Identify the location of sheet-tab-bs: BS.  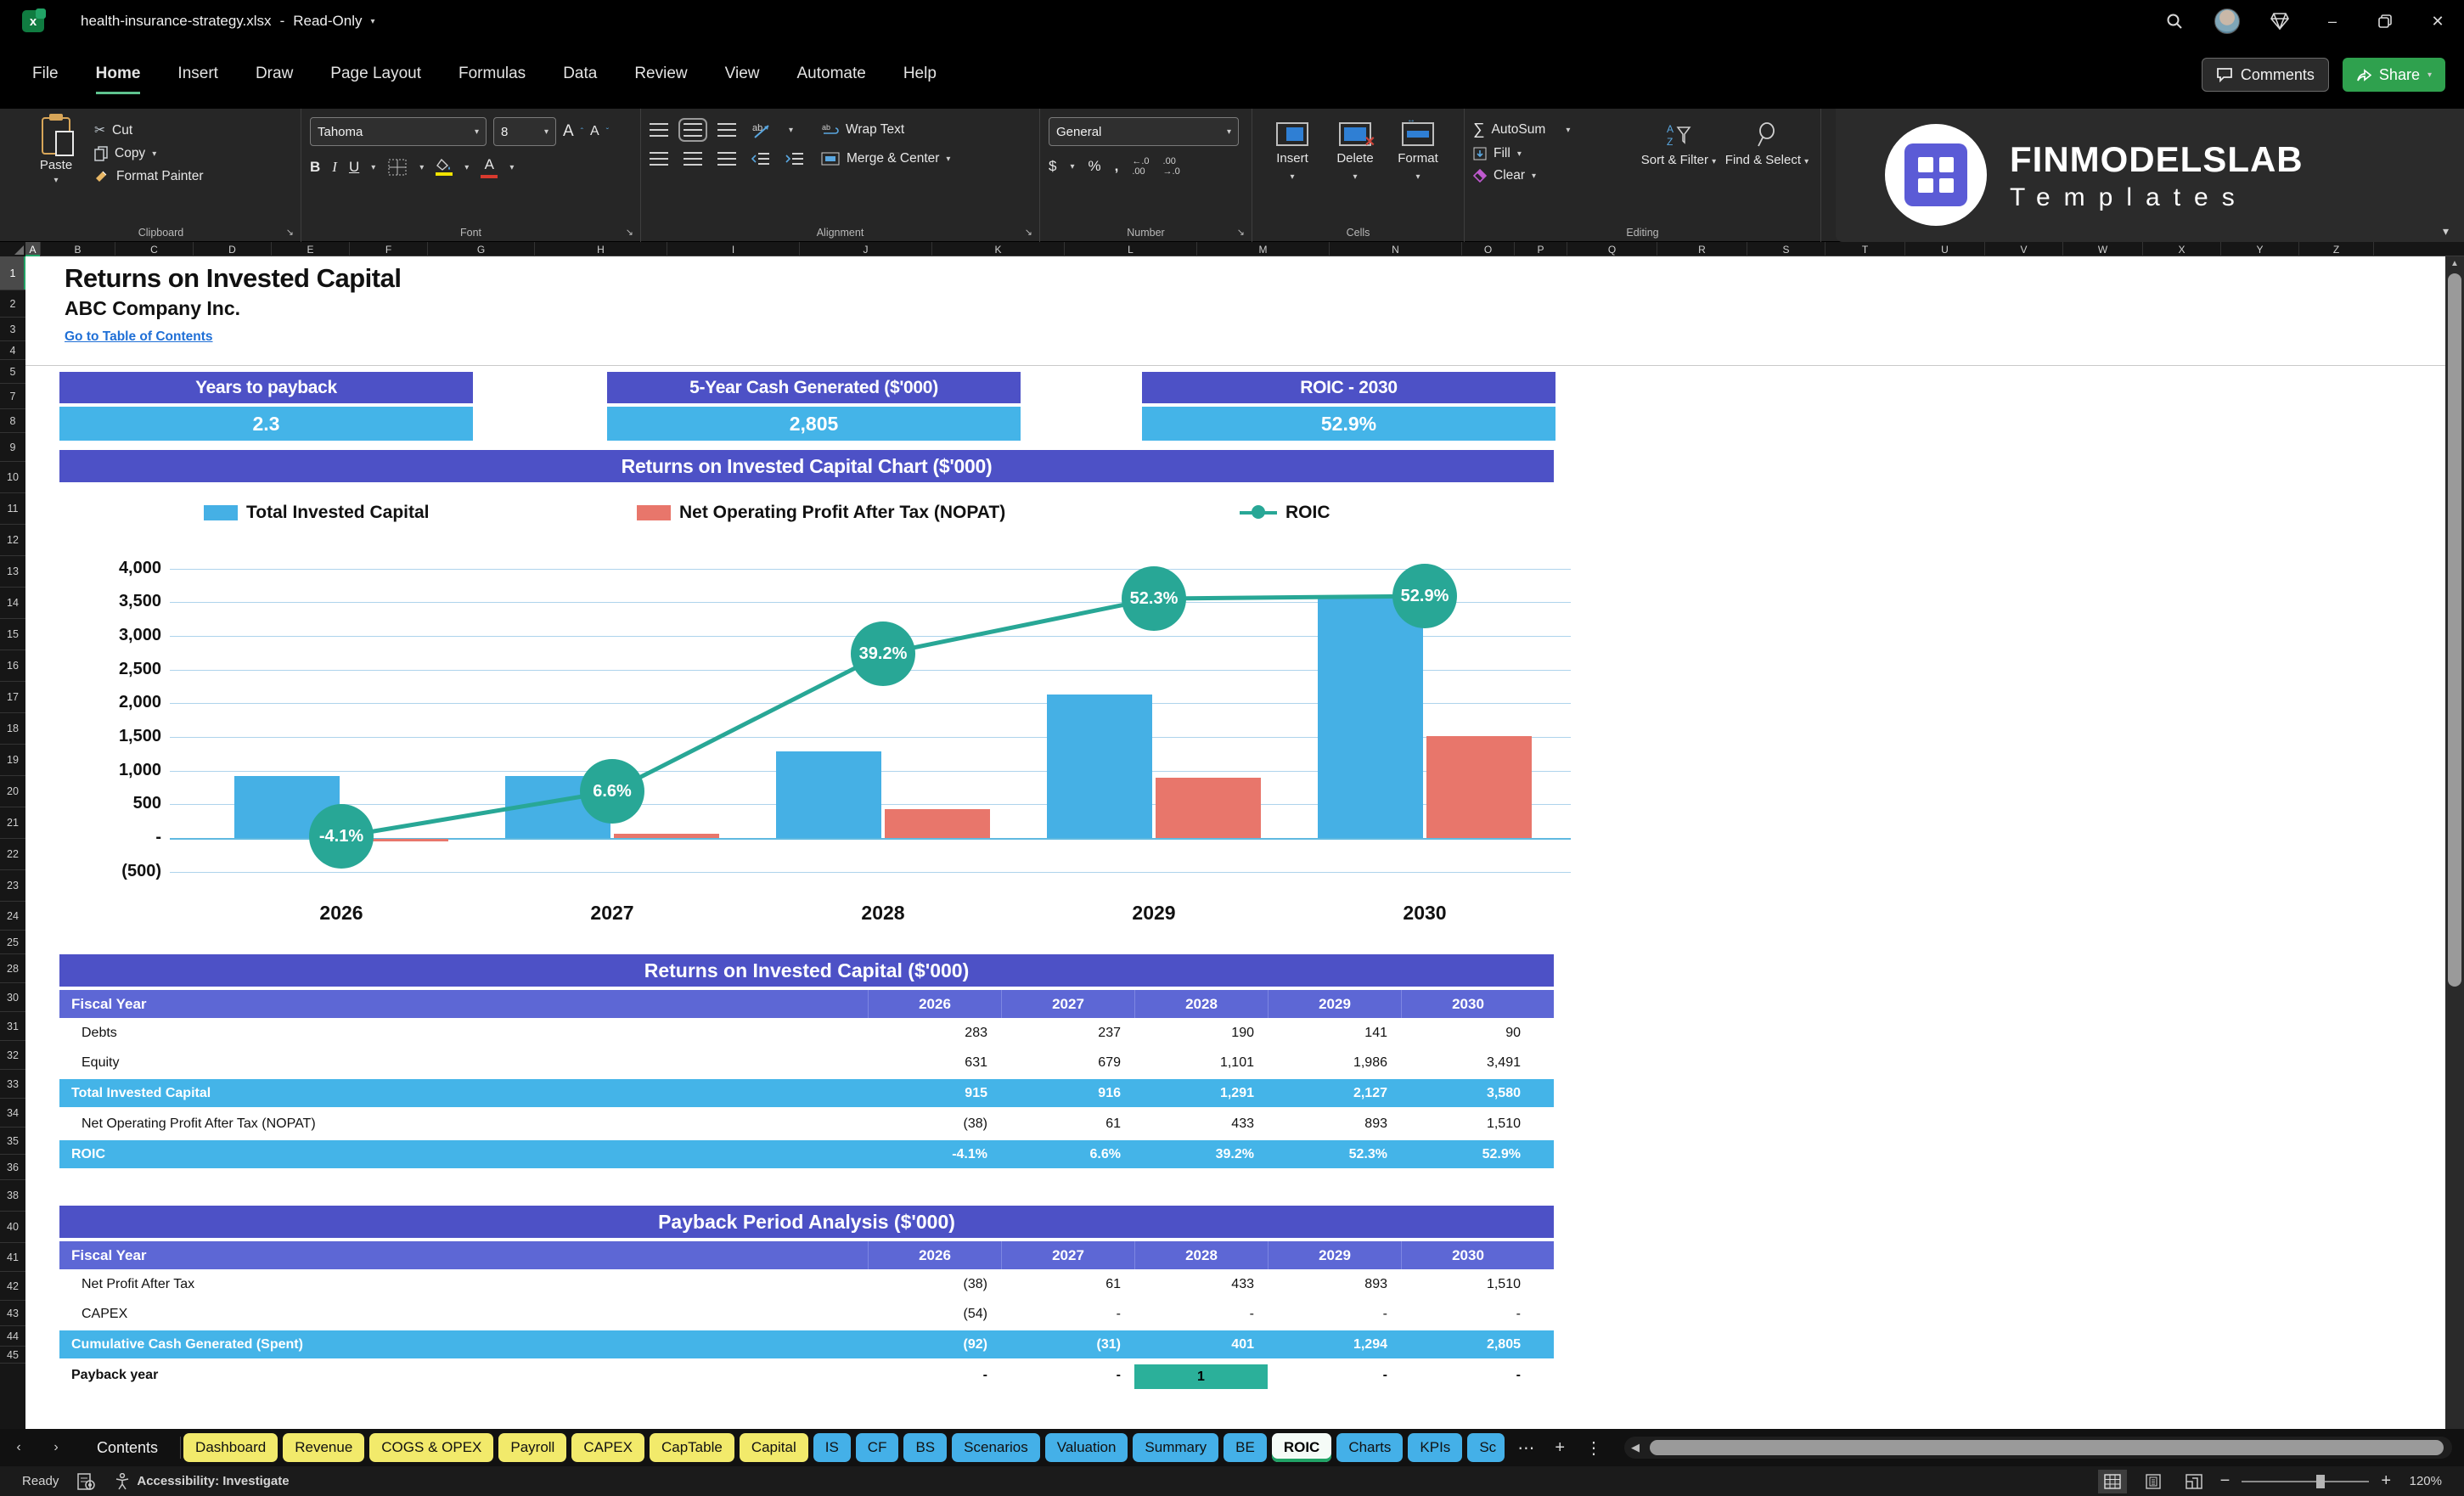
(925, 1447).